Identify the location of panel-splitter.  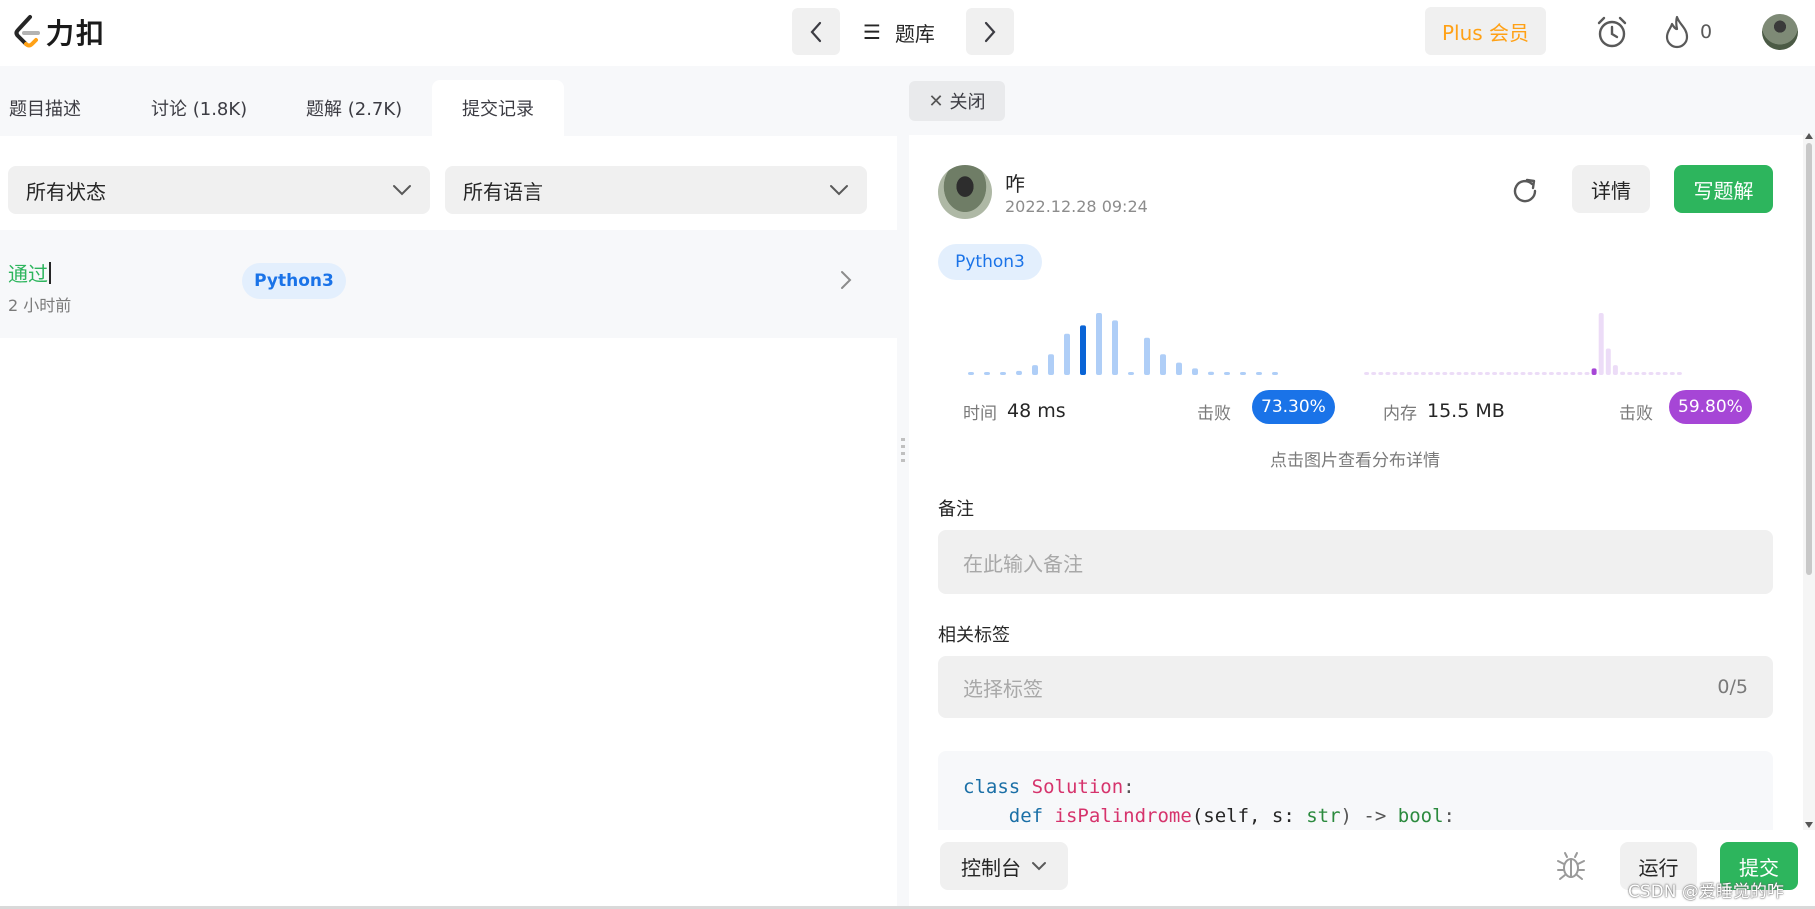
(903, 487).